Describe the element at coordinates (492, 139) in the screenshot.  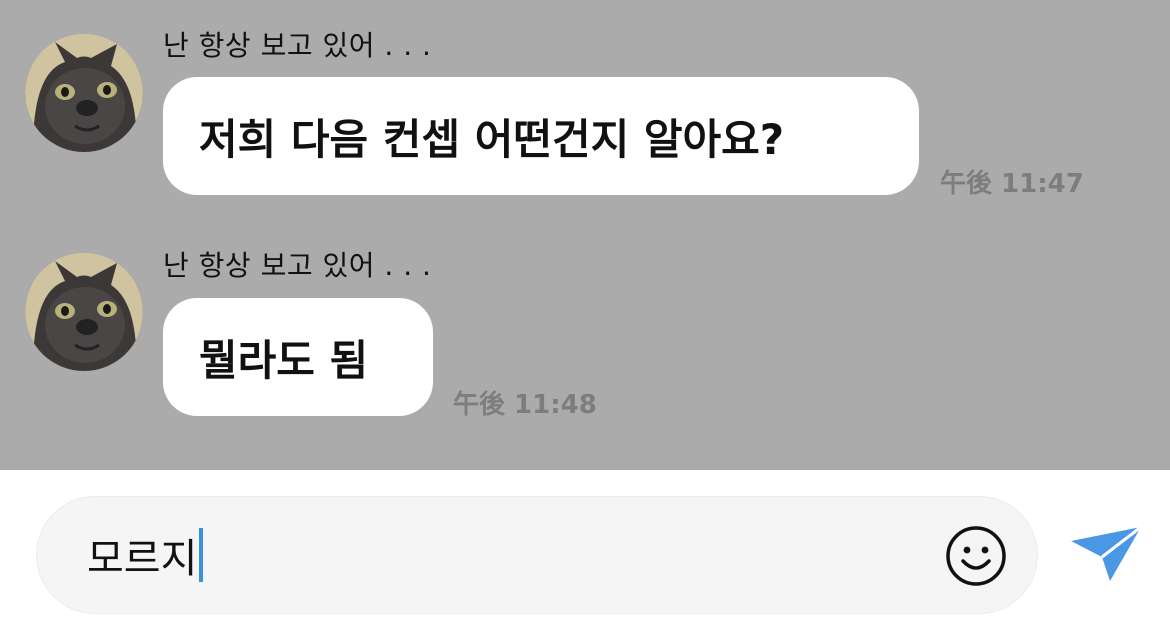
I see `message-text: 저희 다음 컨셉 어떤건지 알아요?` at that location.